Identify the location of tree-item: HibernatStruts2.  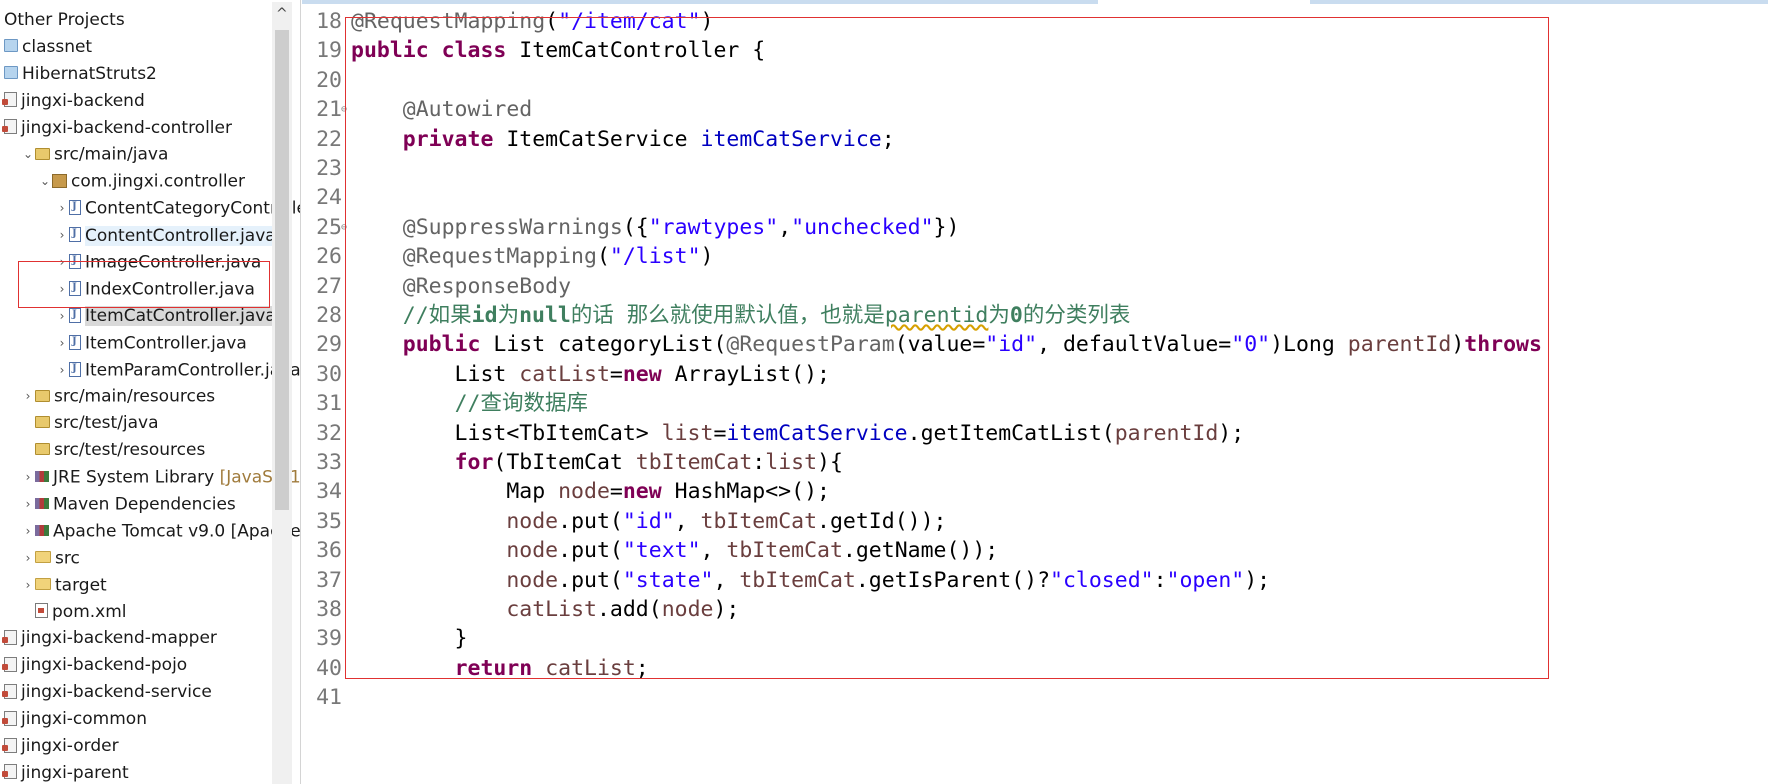
(150, 74).